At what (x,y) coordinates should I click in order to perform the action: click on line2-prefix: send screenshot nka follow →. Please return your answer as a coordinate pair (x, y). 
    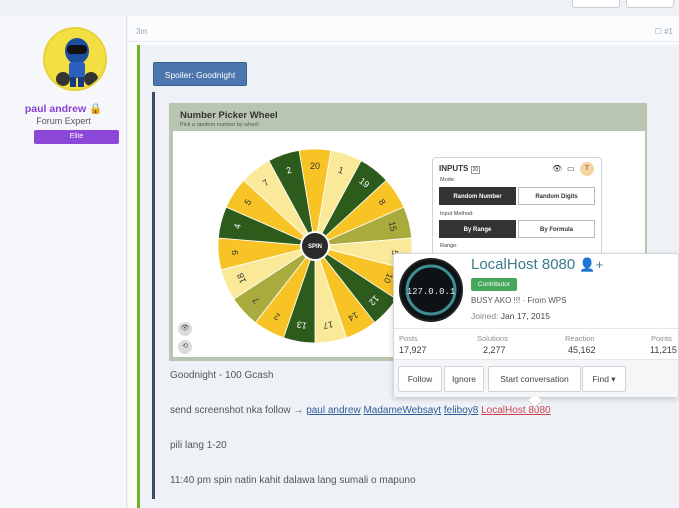
    Looking at the image, I should click on (238, 410).